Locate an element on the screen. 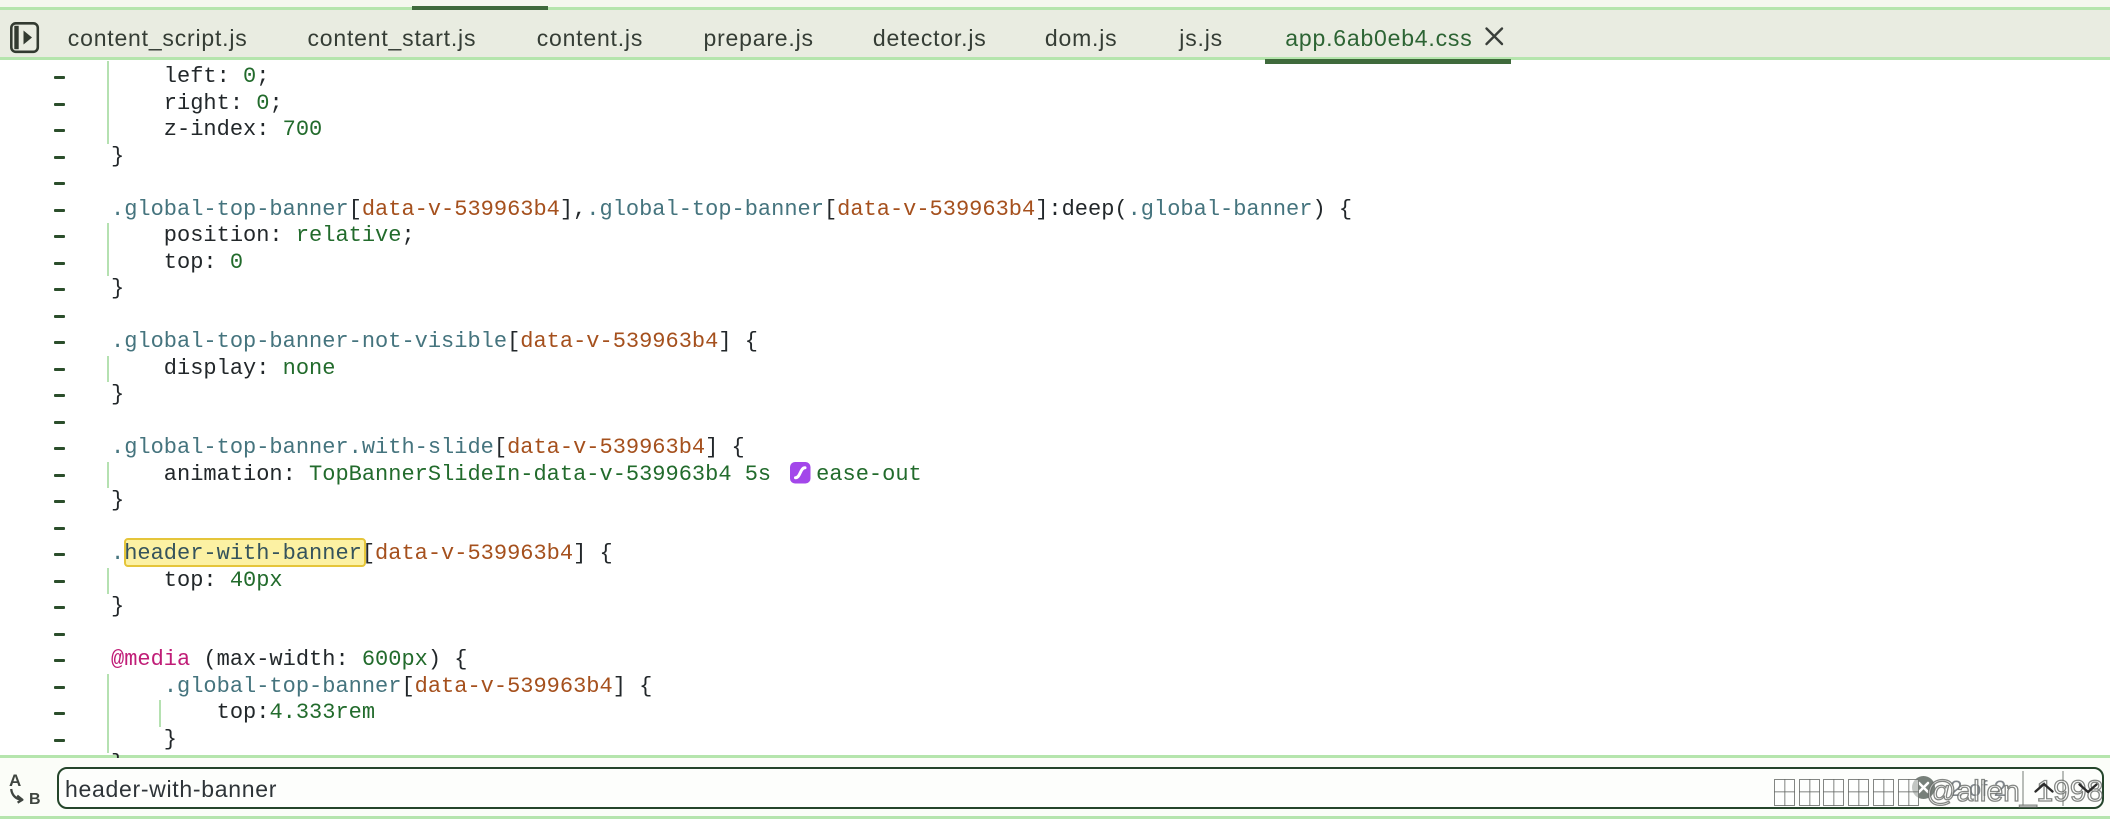  svg-text: A is located at coordinates (15, 780).